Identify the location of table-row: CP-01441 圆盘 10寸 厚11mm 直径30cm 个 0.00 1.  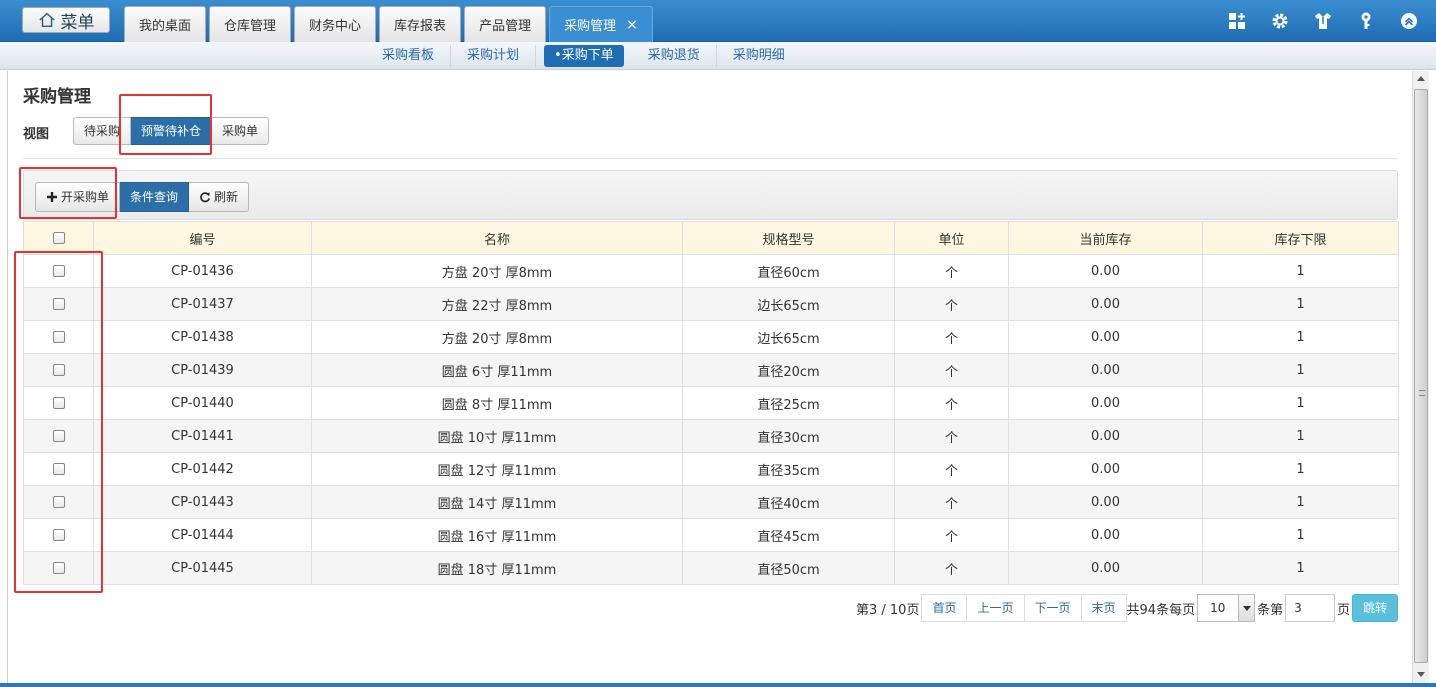
(711, 436).